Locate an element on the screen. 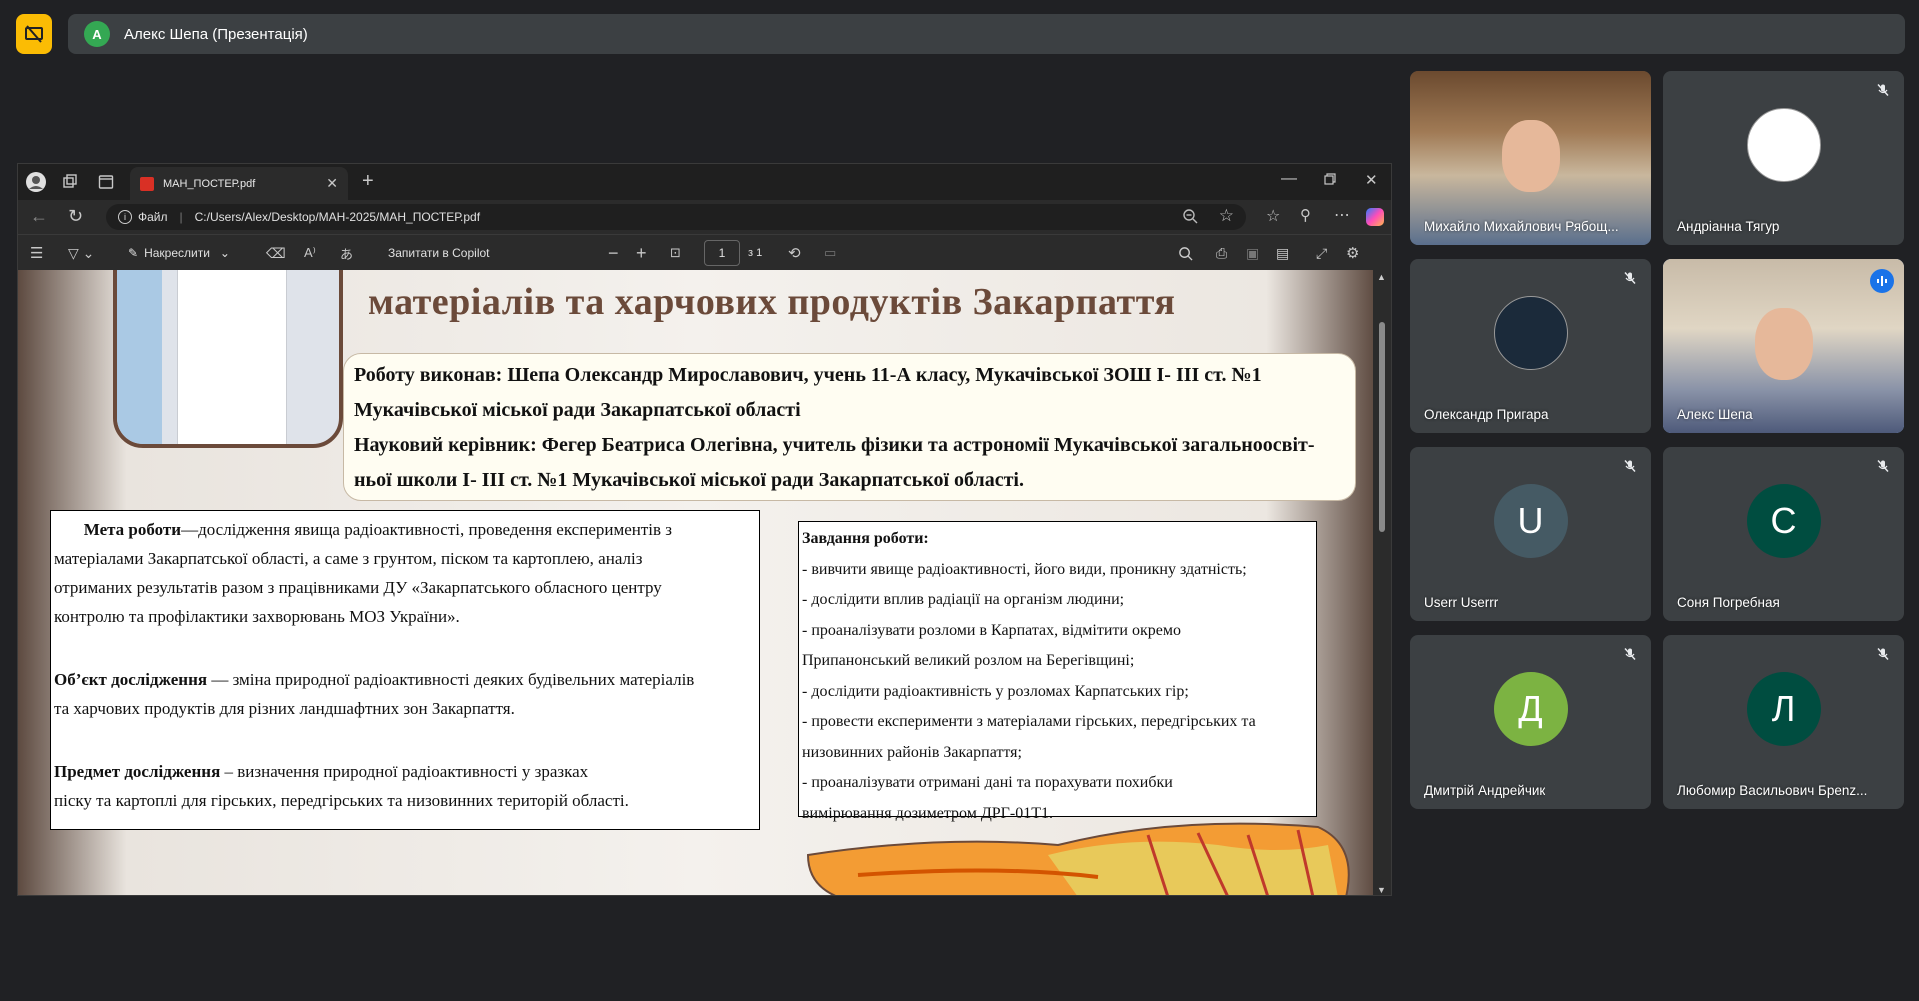 This screenshot has width=1919, height=1001. pdf-scrollbar: ▲ ▼ is located at coordinates (1382, 582).